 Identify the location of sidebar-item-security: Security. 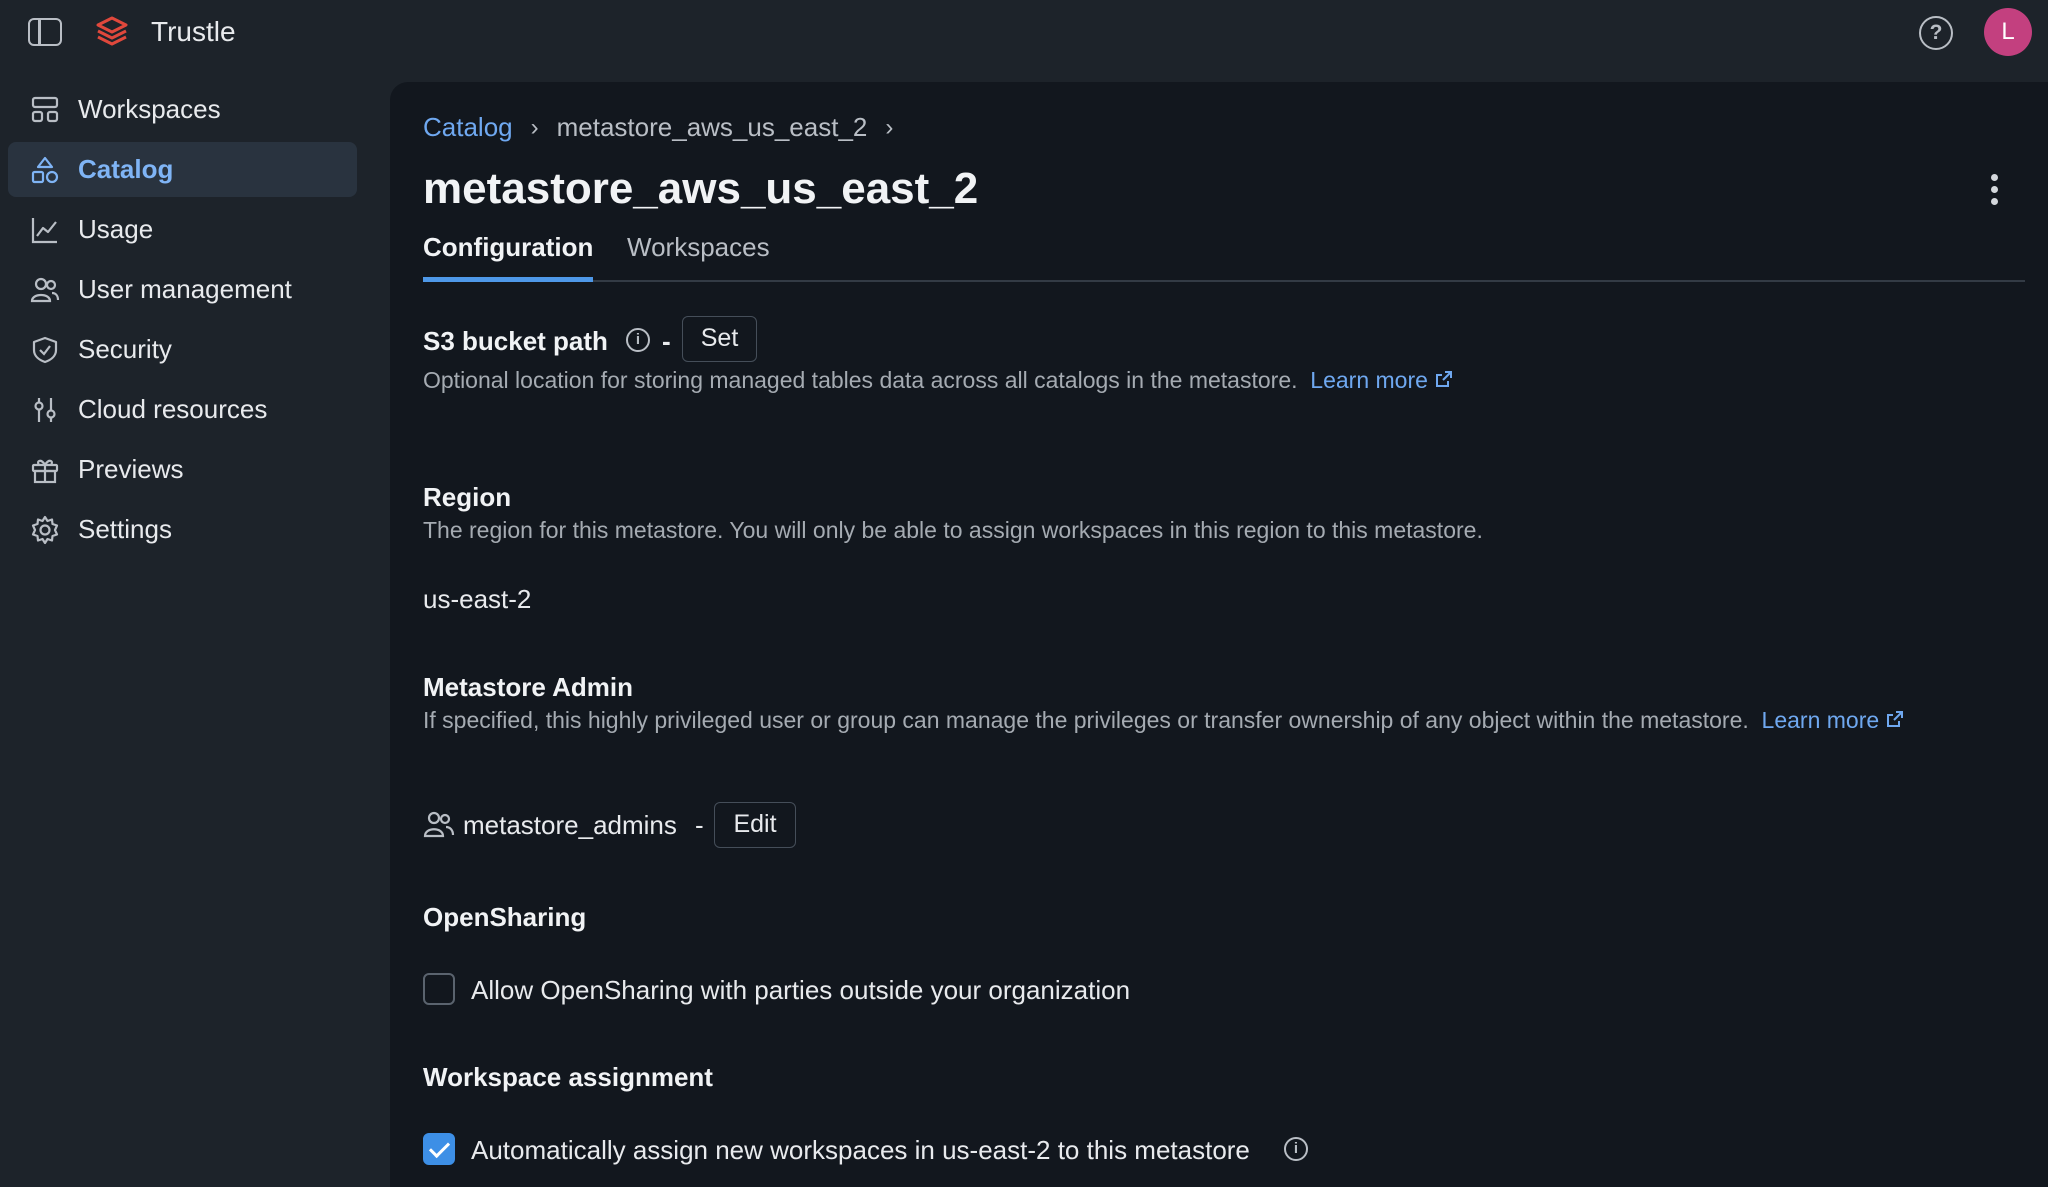
(182, 349).